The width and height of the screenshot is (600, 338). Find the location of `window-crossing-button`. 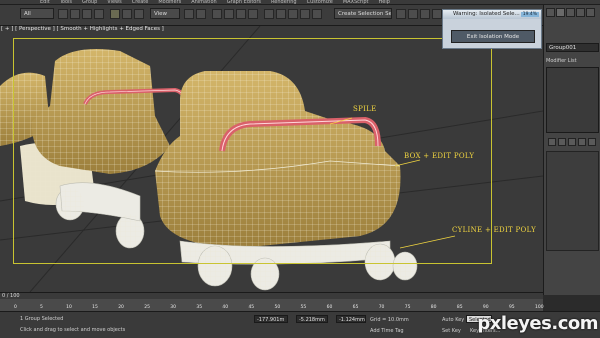

window-crossing-button is located at coordinates (99, 14).